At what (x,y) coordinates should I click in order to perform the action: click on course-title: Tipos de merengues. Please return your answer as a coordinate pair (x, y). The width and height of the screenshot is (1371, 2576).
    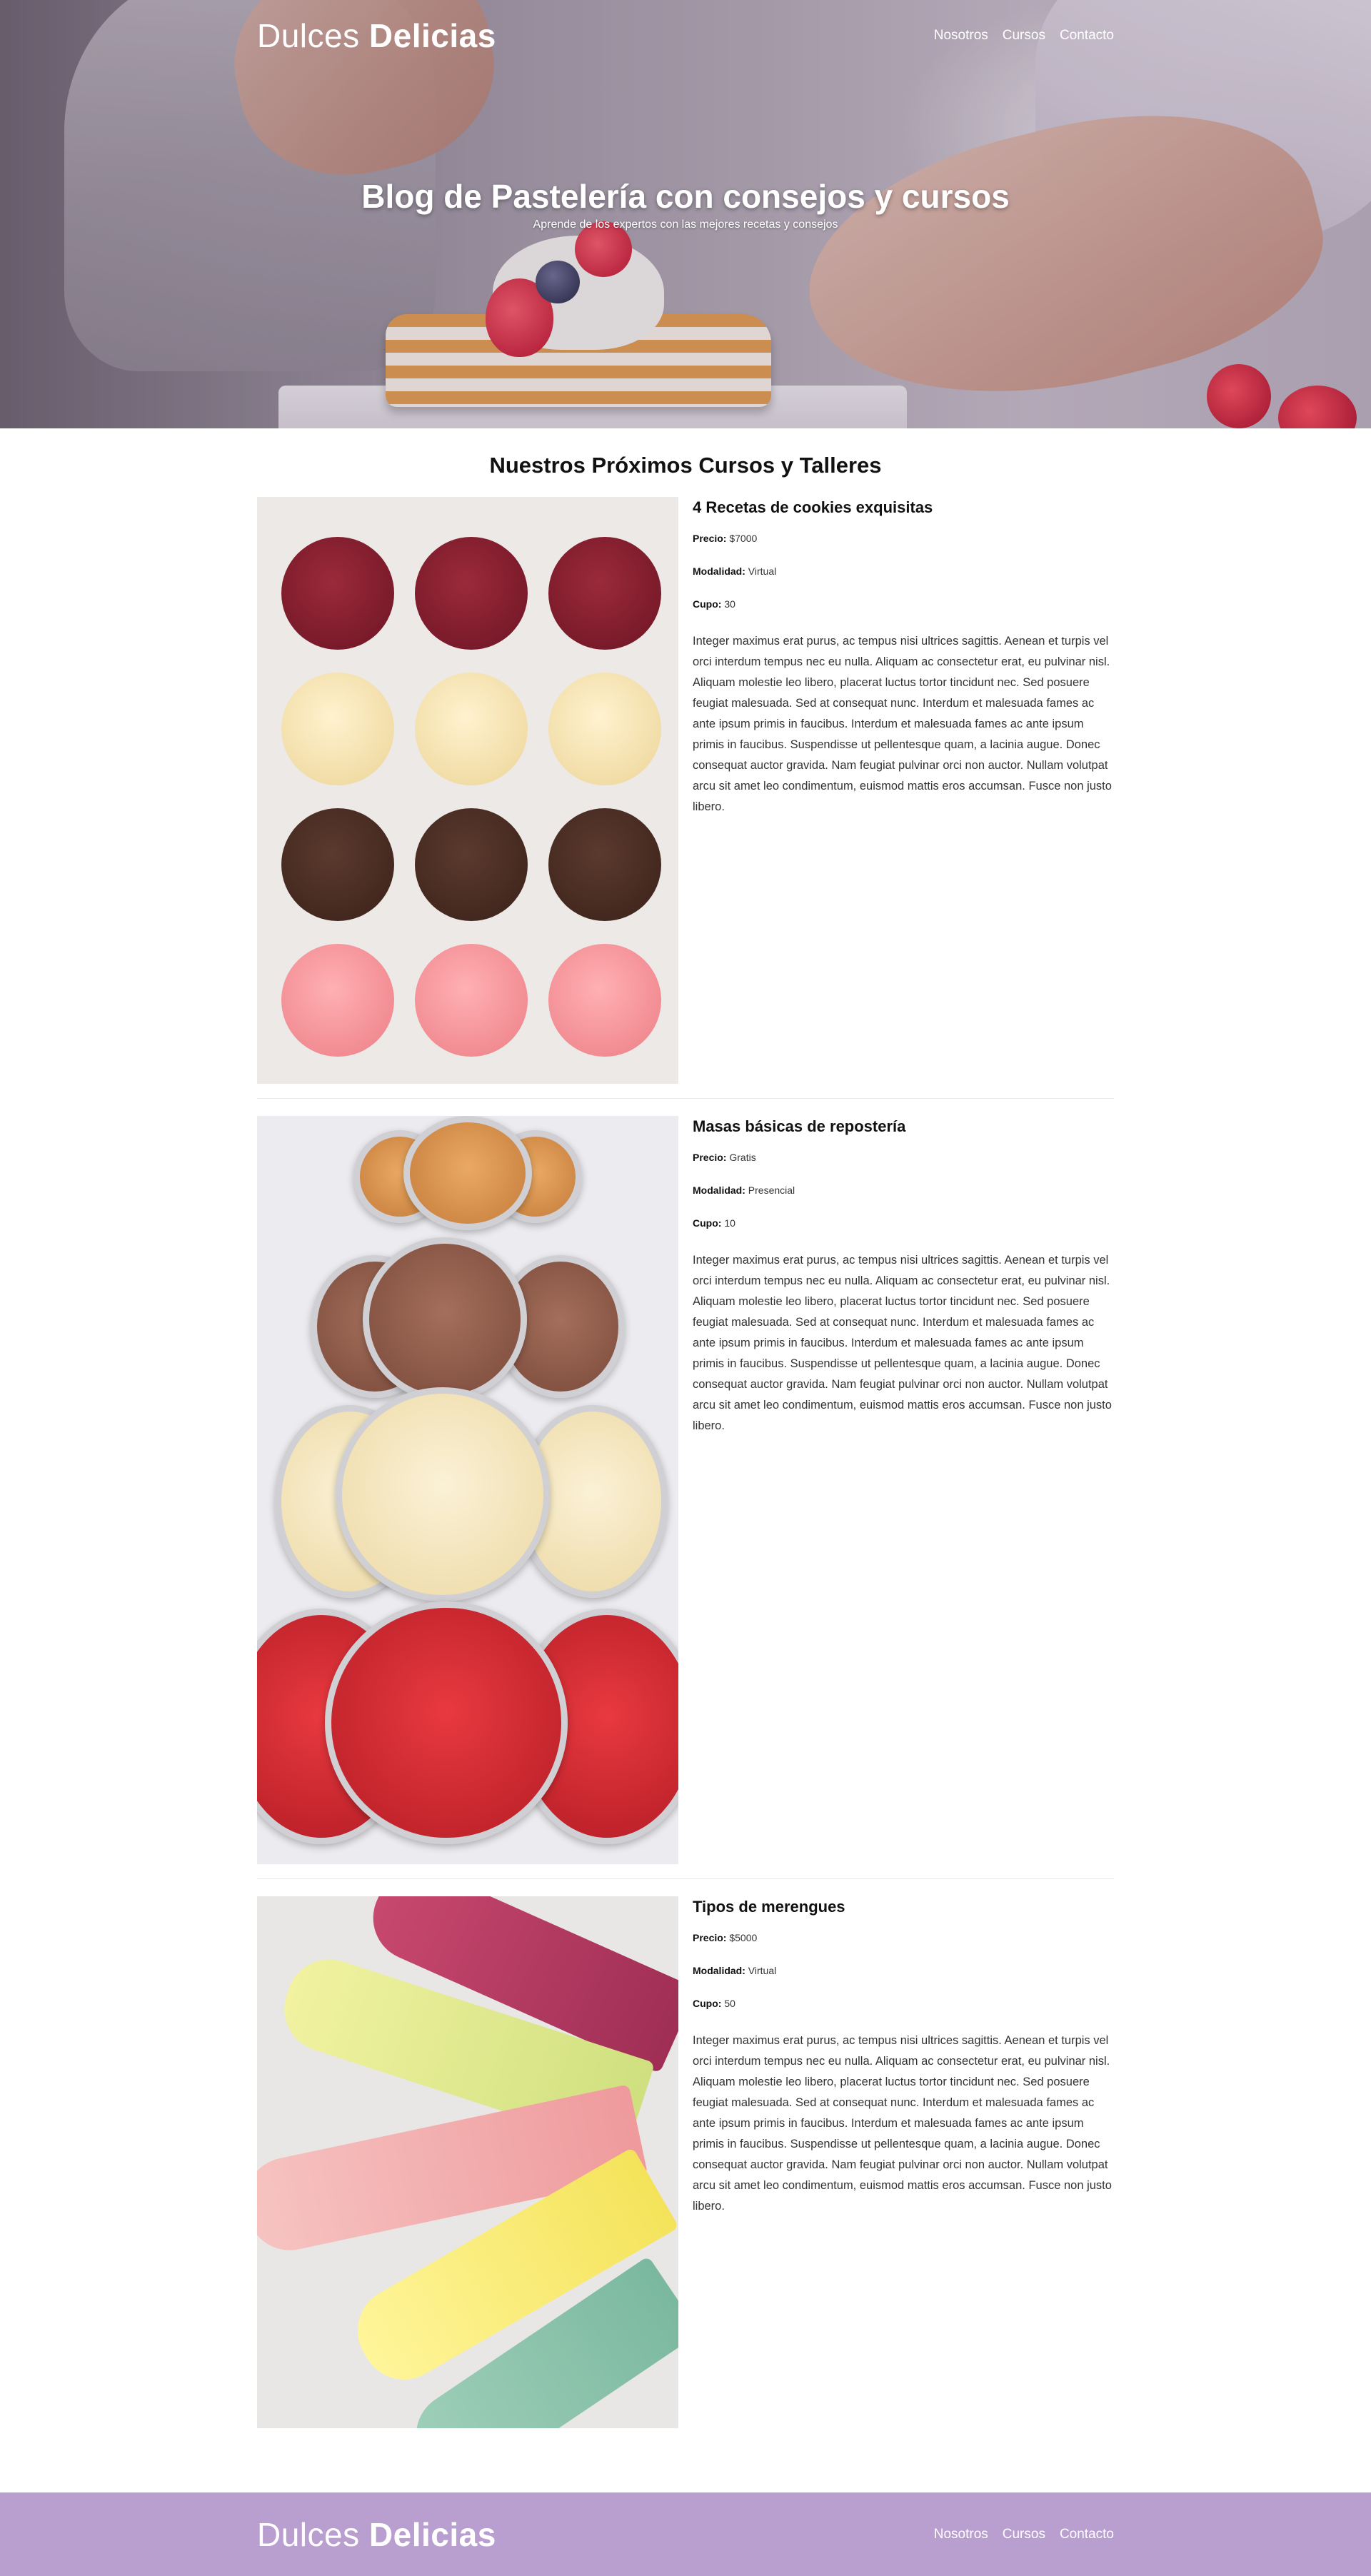
    Looking at the image, I should click on (903, 1907).